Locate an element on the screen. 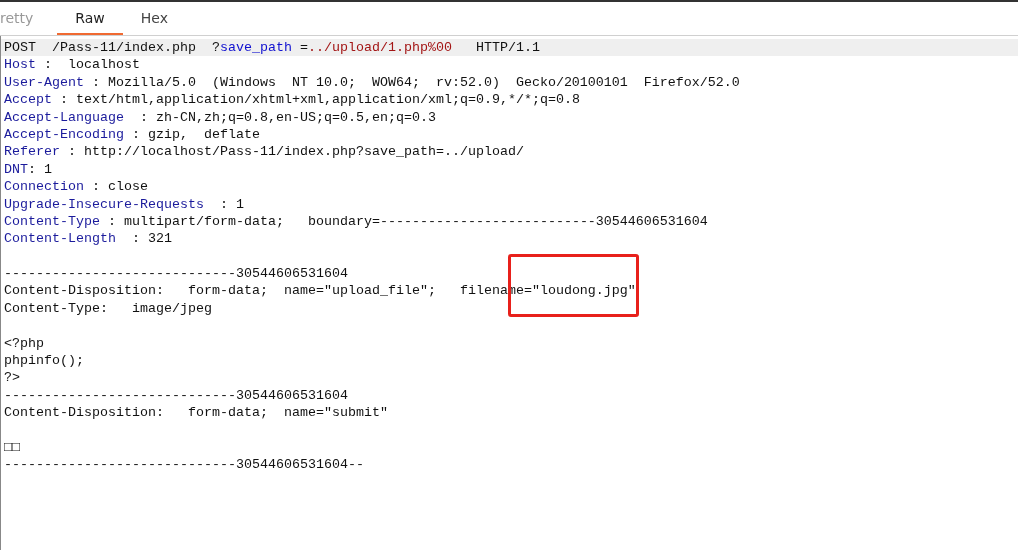 This screenshot has width=1018, height=550. code-line: Accept-Language : zh-CN,zh;q=0.8,en-US;q=0.5,en;q=0.3 is located at coordinates (220, 117).